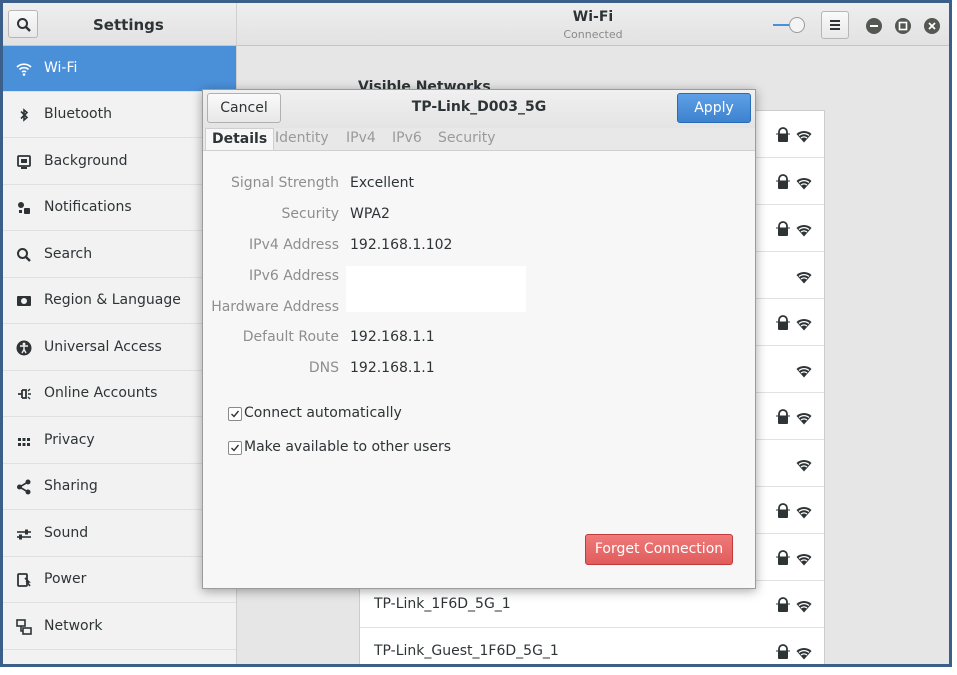 The height and width of the screenshot is (675, 957). I want to click on settings-title: Settings, so click(128, 25).